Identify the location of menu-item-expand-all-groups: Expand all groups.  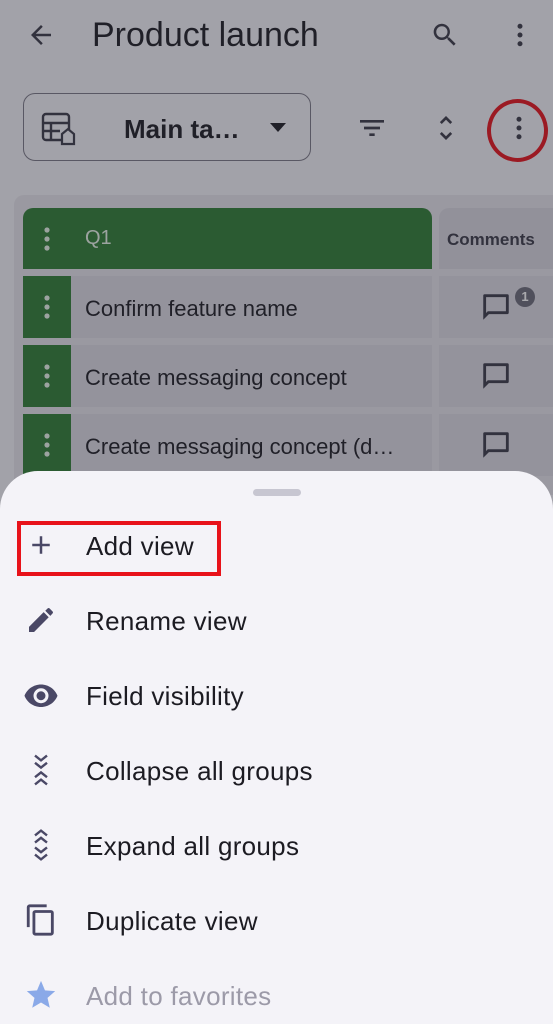
(276, 848).